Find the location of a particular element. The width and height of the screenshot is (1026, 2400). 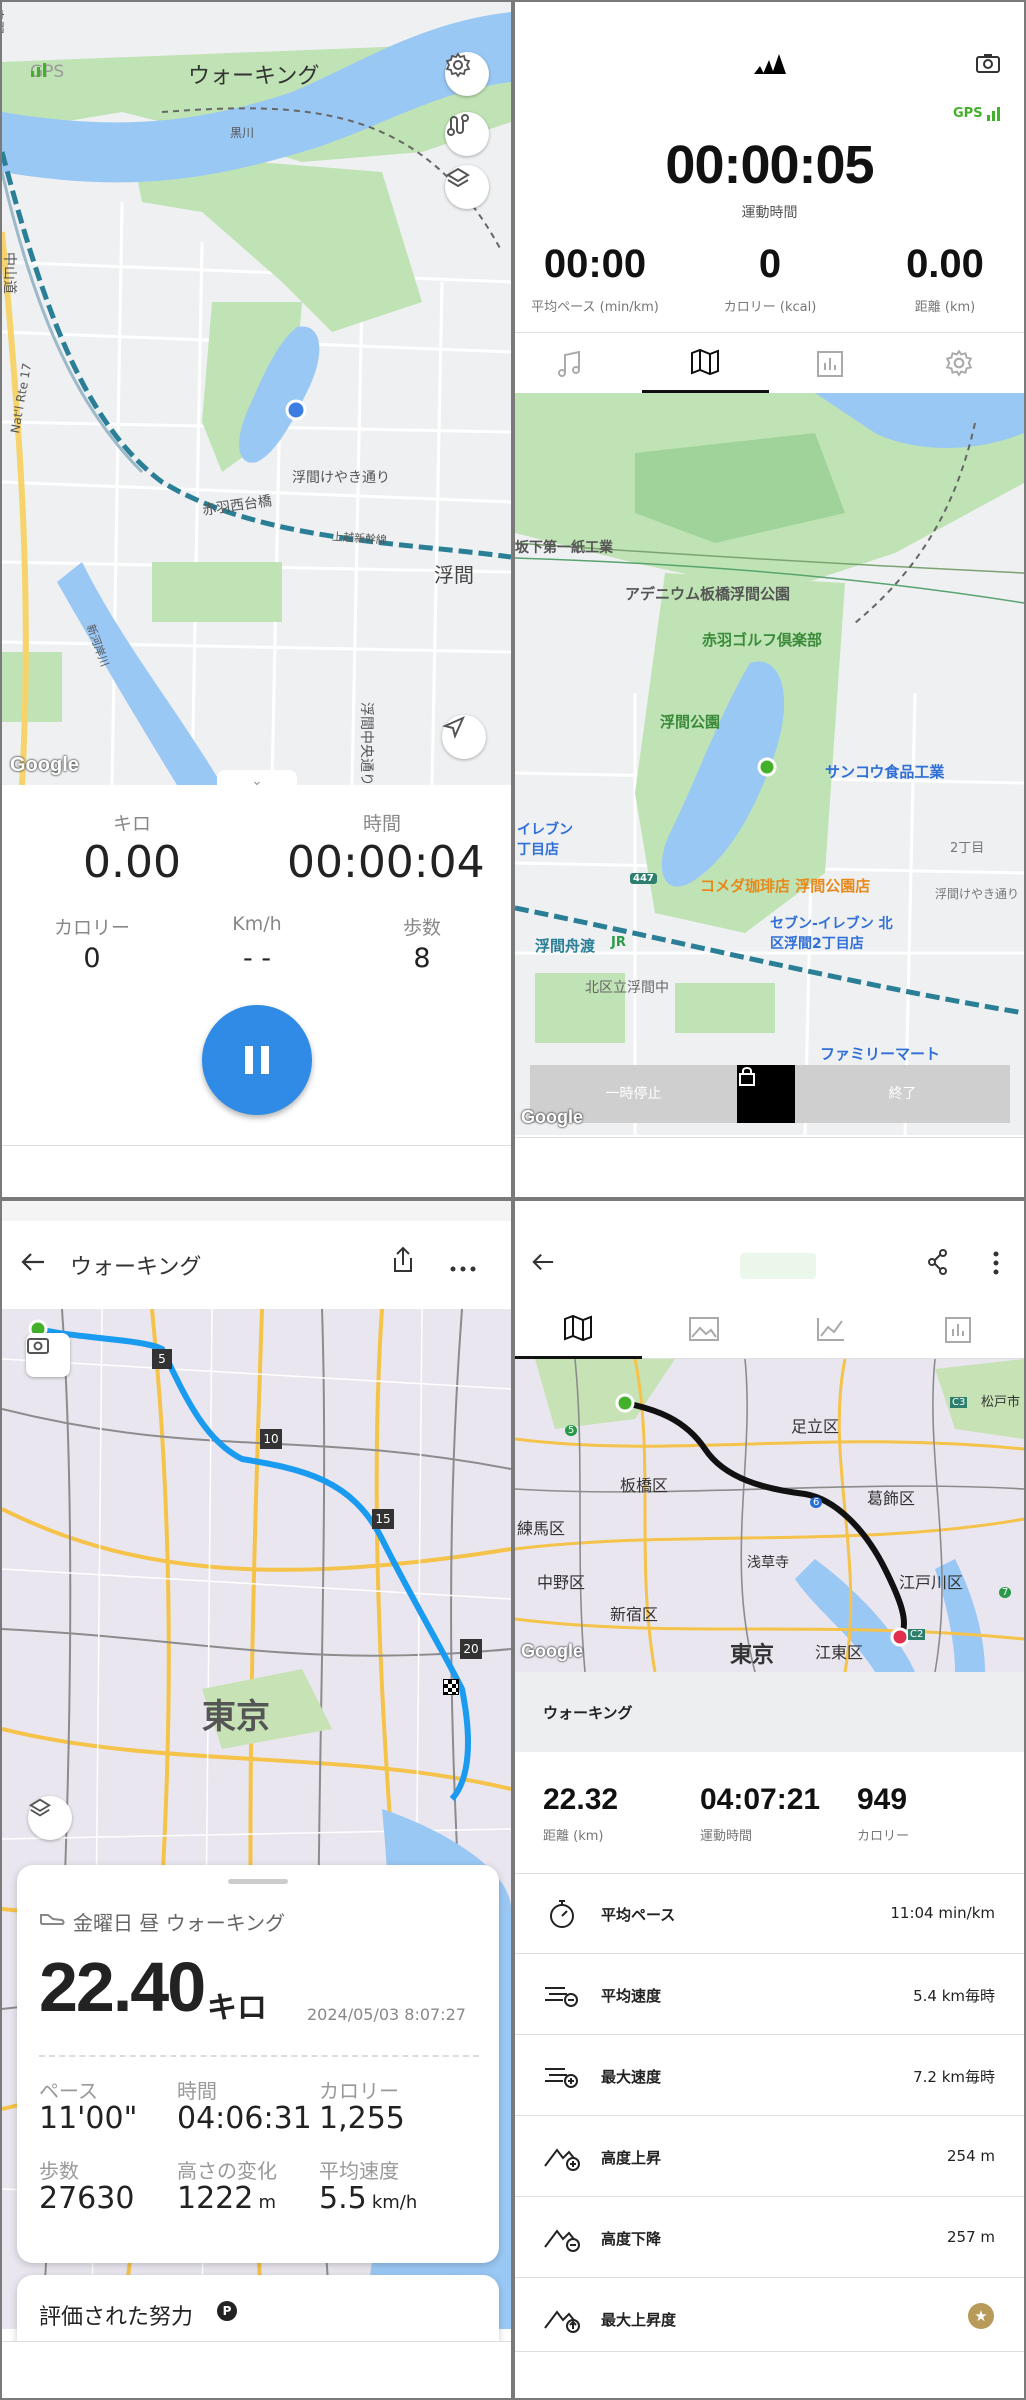

pace-label: 平均ペース (min/km) is located at coordinates (595, 307).